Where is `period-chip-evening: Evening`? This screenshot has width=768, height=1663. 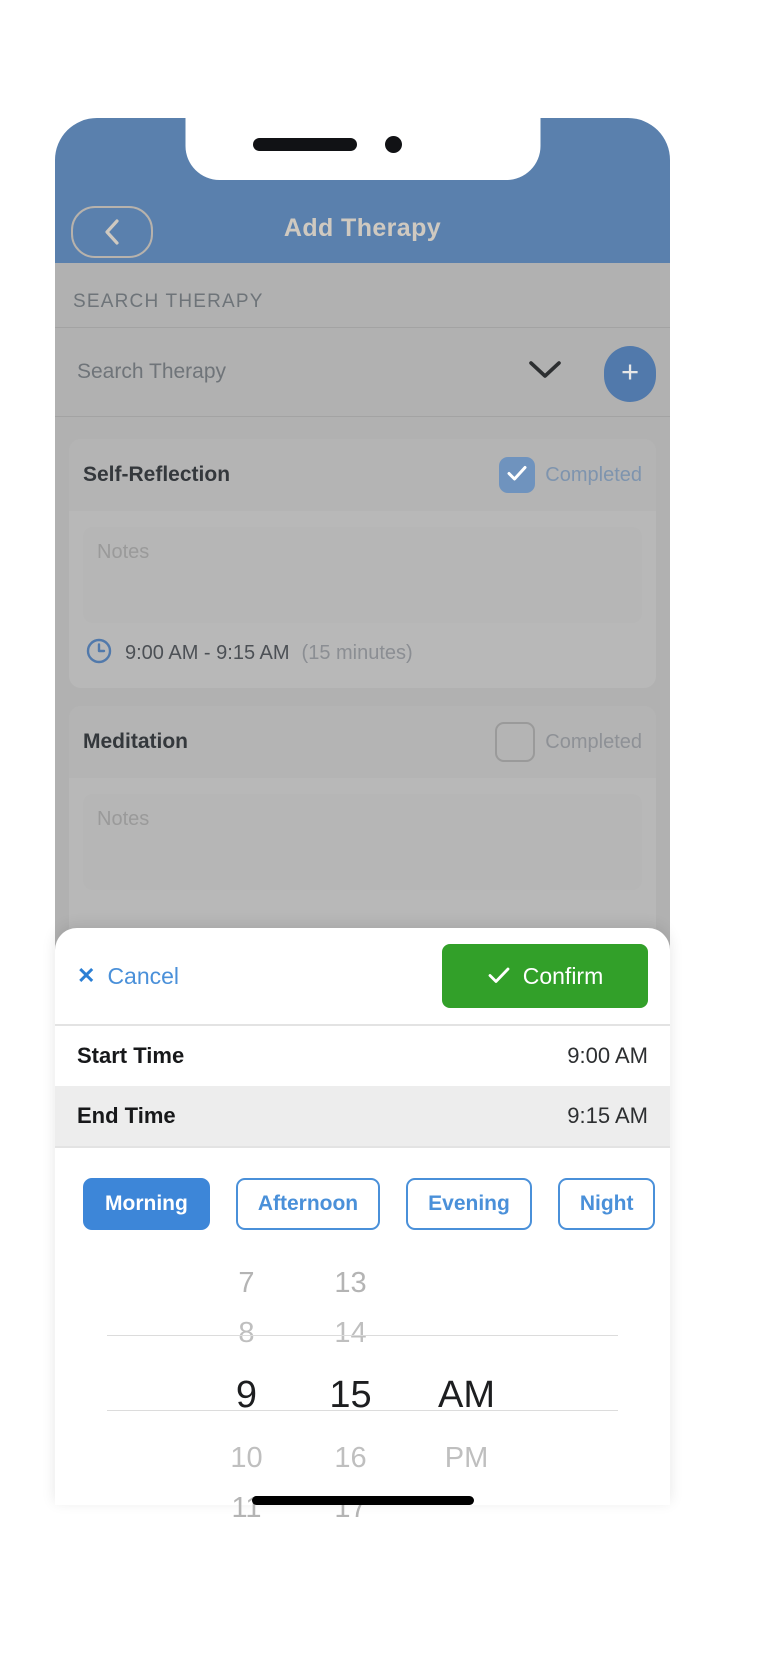 period-chip-evening: Evening is located at coordinates (469, 1204).